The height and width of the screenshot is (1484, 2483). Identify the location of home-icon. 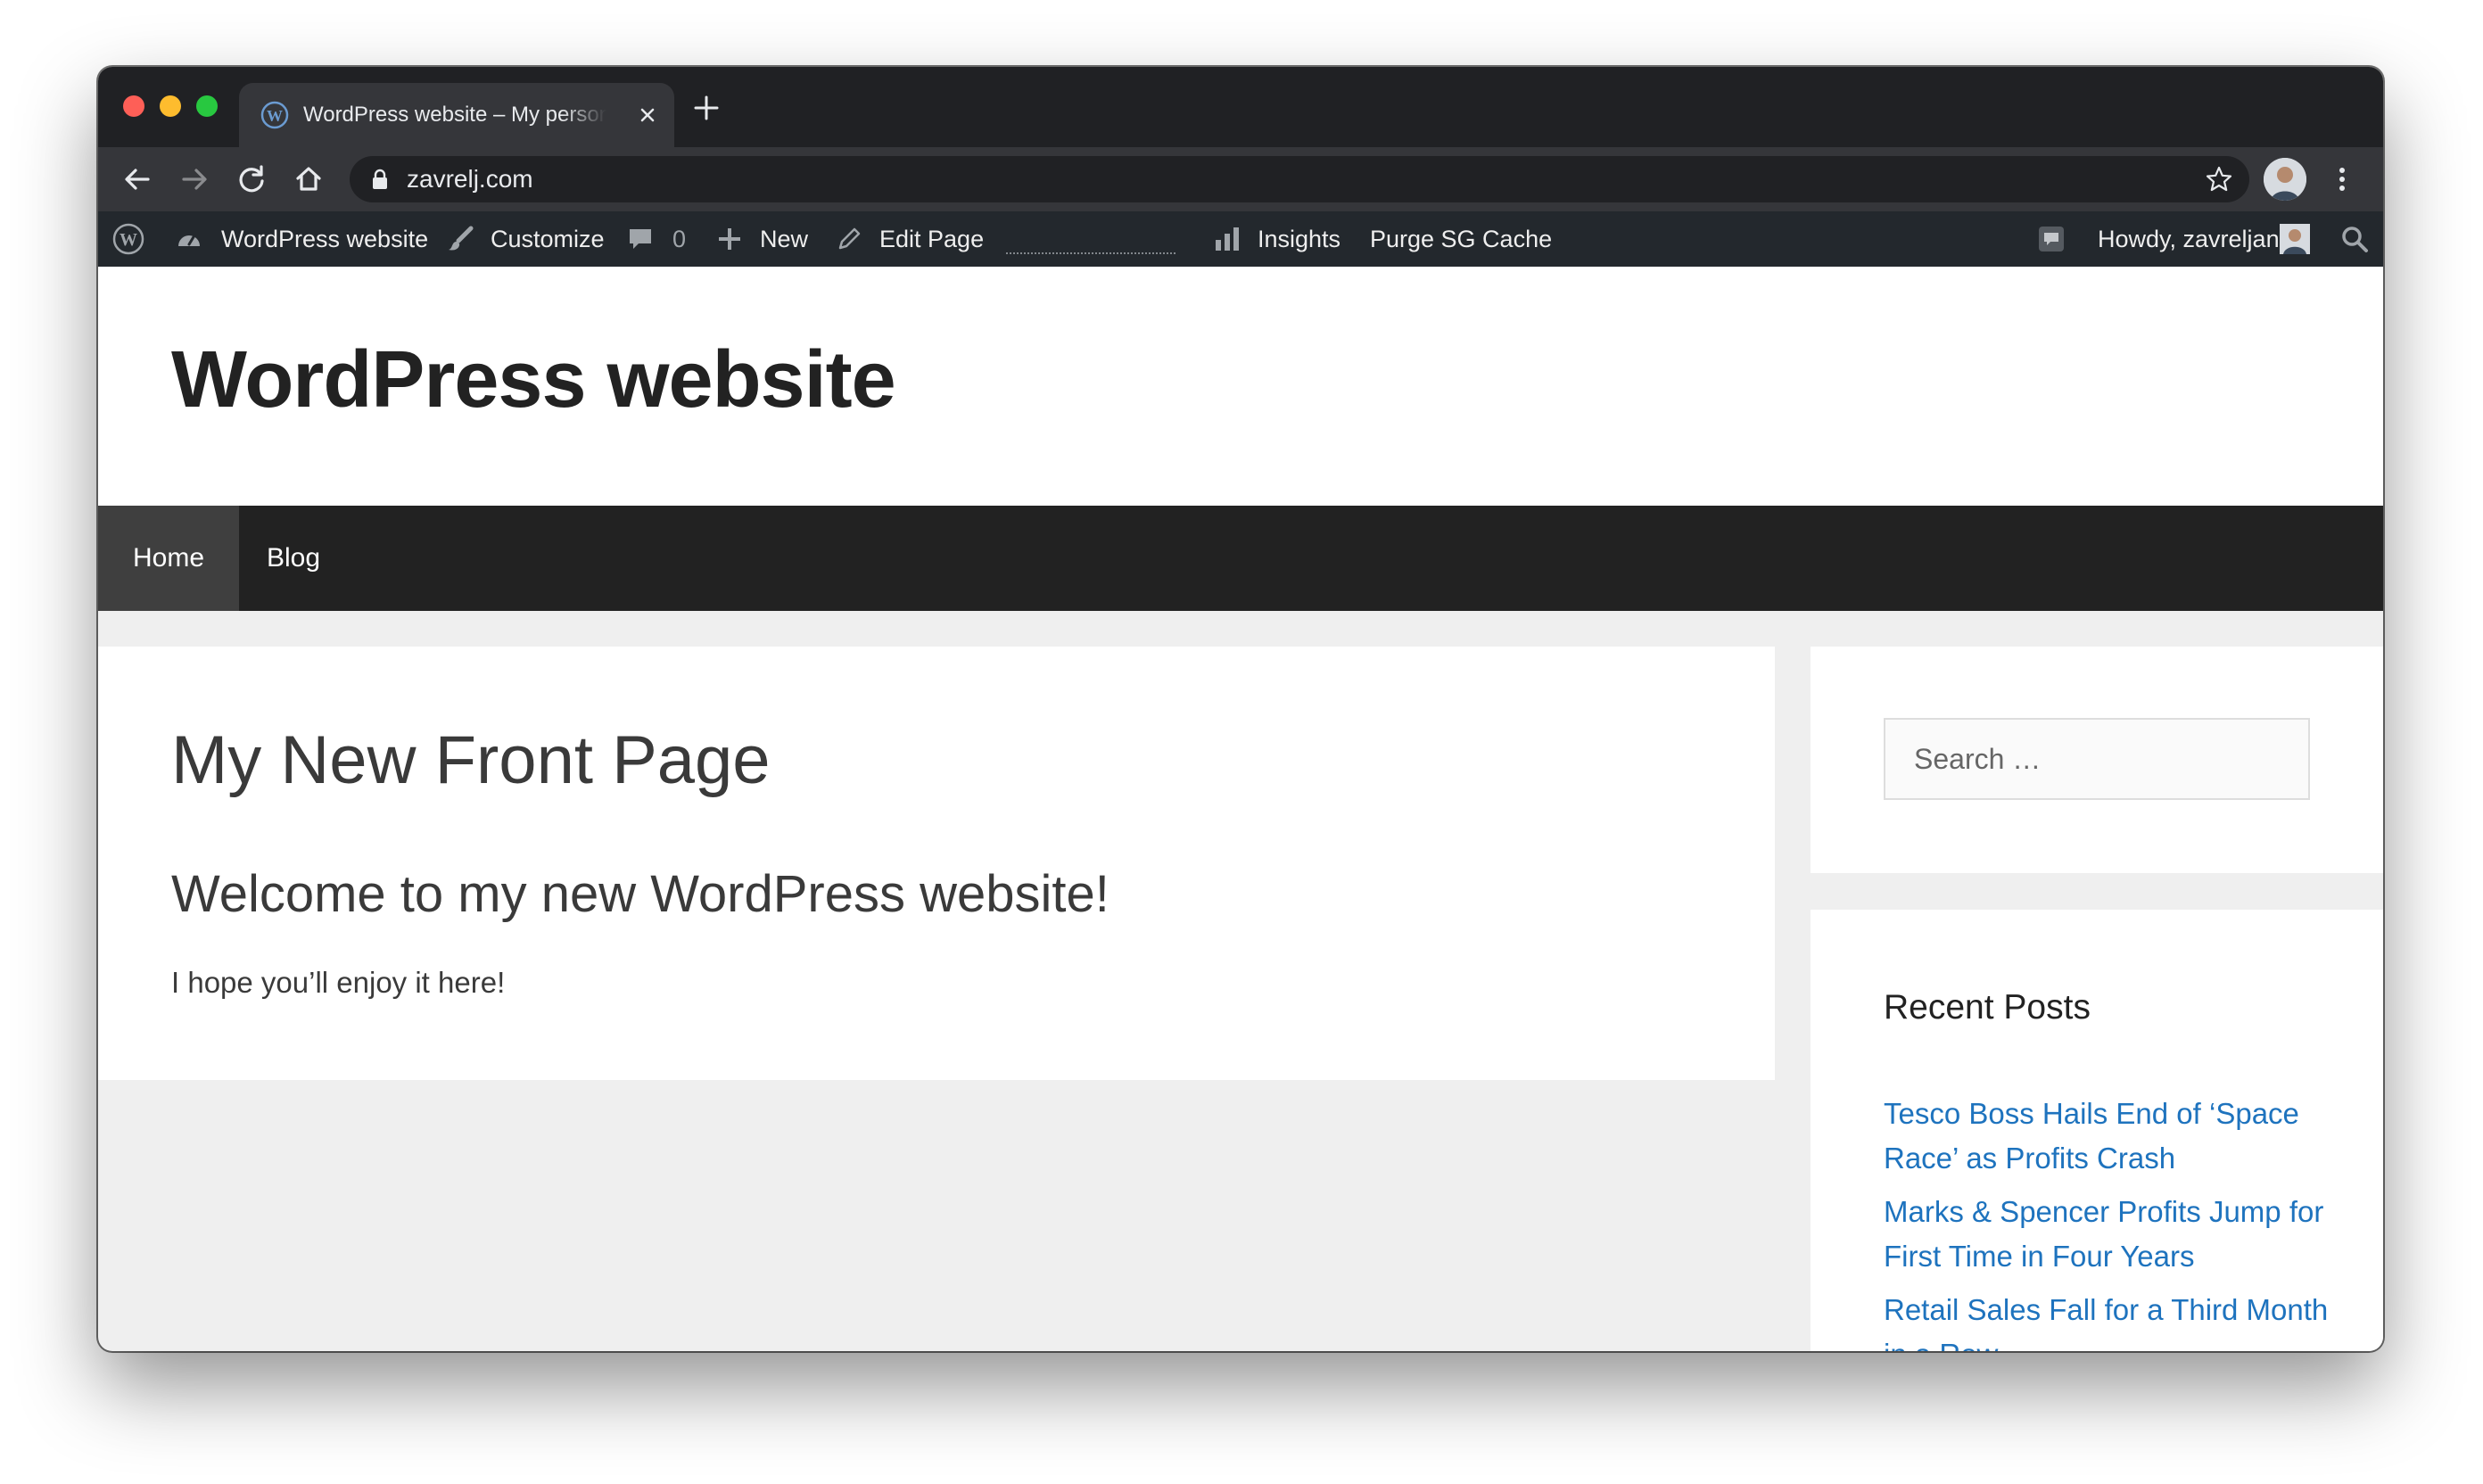
(308, 179).